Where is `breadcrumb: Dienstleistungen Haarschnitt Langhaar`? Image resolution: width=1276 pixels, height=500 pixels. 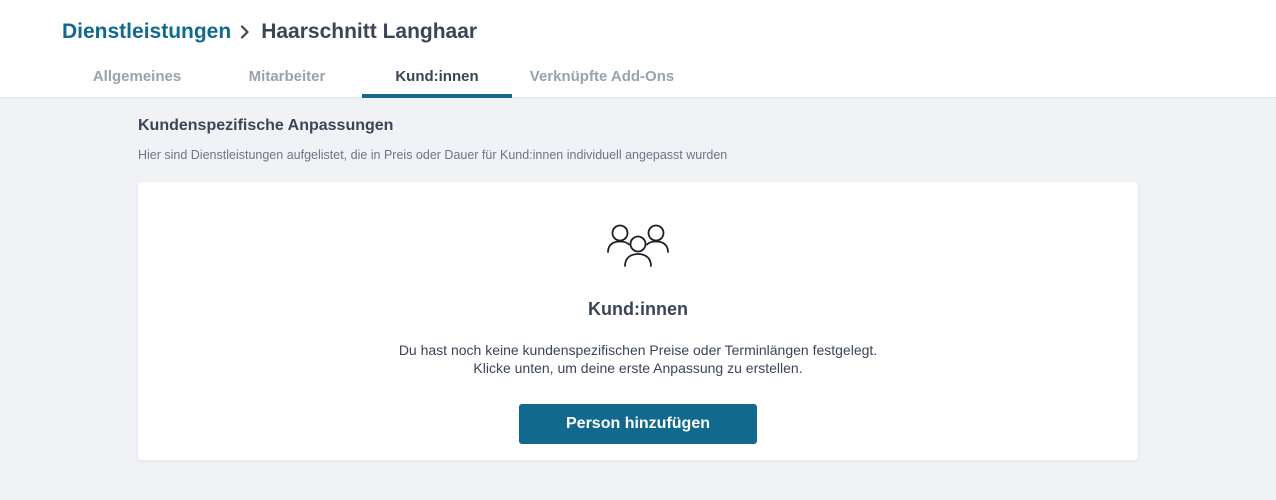
breadcrumb: Dienstleistungen Haarschnitt Langhaar is located at coordinates (269, 32).